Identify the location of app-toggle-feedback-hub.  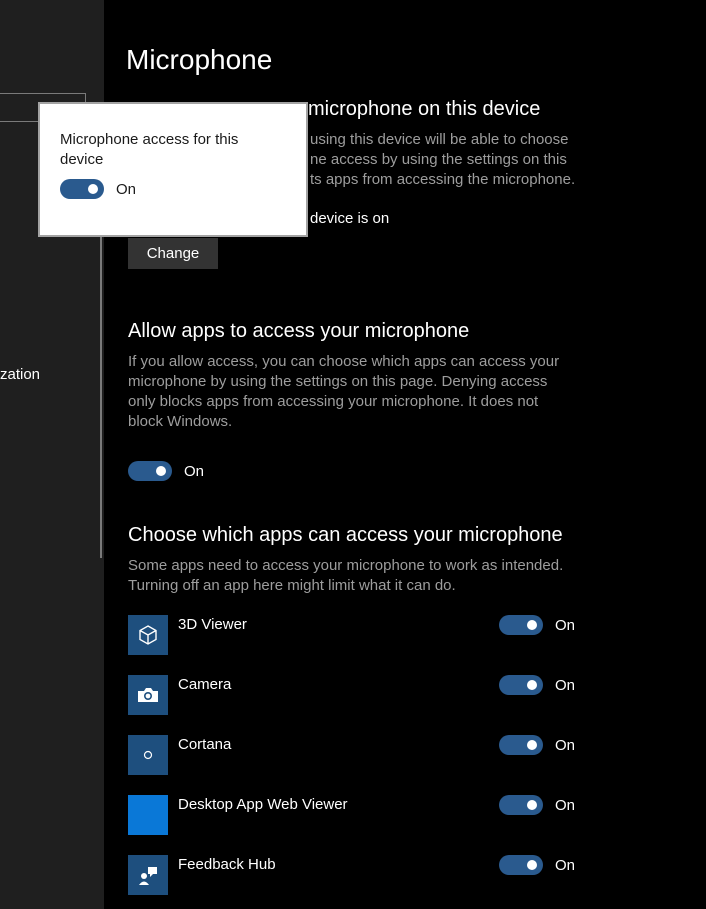
(521, 865).